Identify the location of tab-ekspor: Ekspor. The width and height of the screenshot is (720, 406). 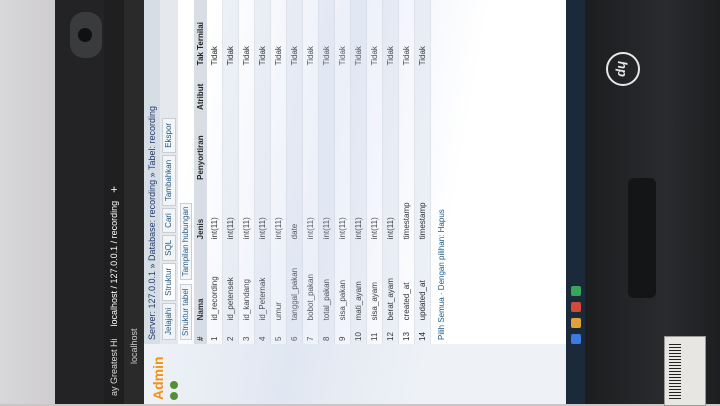
(169, 135).